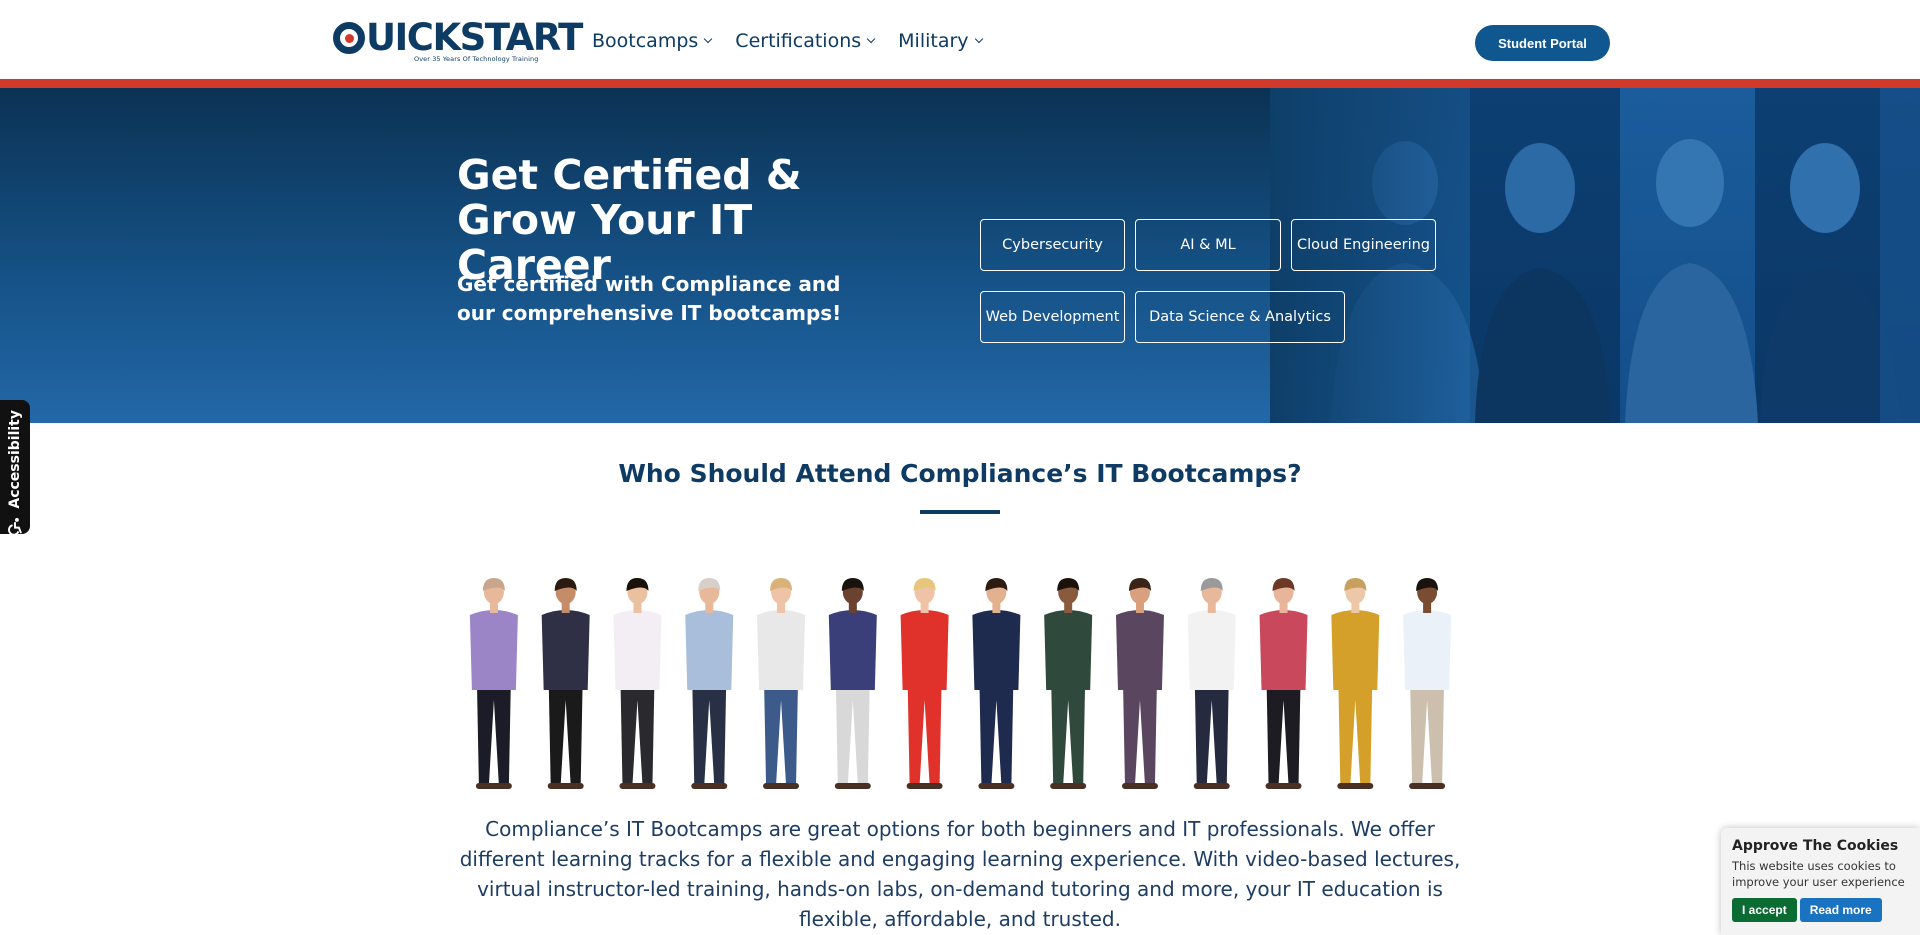 The image size is (1920, 935). What do you see at coordinates (1840, 910) in the screenshot?
I see `read-more-button: Read more` at bounding box center [1840, 910].